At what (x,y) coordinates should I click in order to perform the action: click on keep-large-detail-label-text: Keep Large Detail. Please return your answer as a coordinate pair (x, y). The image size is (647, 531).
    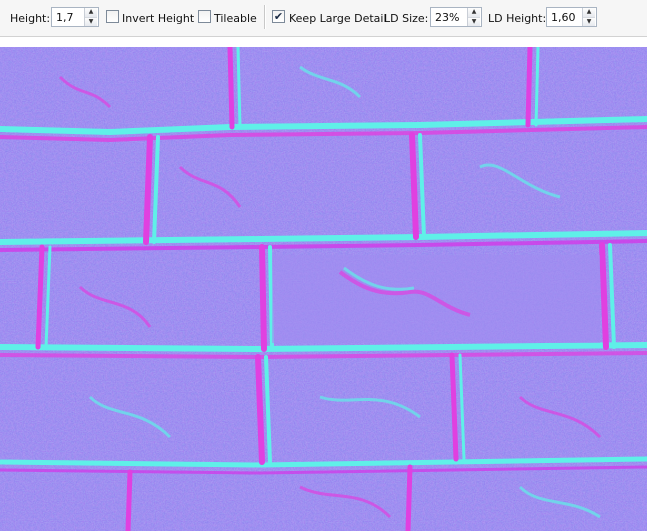
    Looking at the image, I should click on (338, 18).